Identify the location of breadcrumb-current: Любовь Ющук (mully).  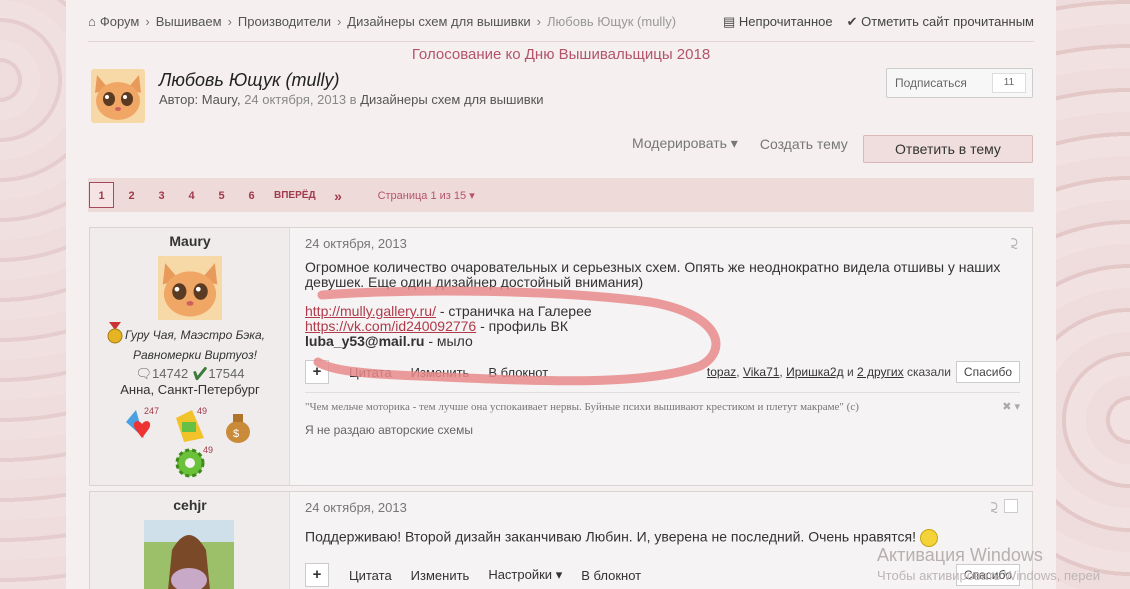
(612, 21).